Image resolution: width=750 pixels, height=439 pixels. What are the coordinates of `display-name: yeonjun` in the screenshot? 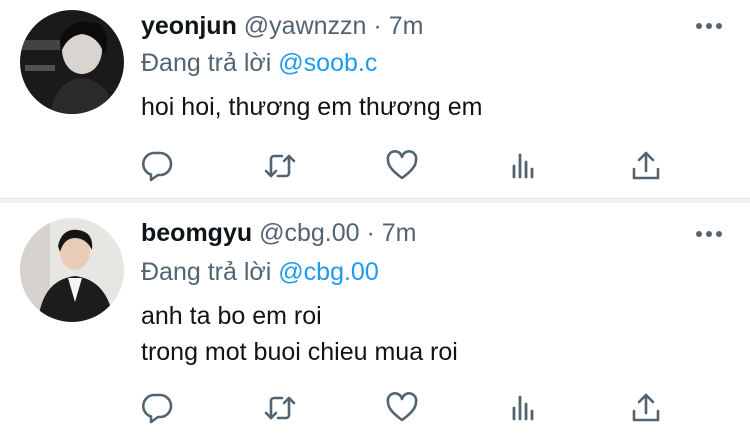 It's located at (189, 26).